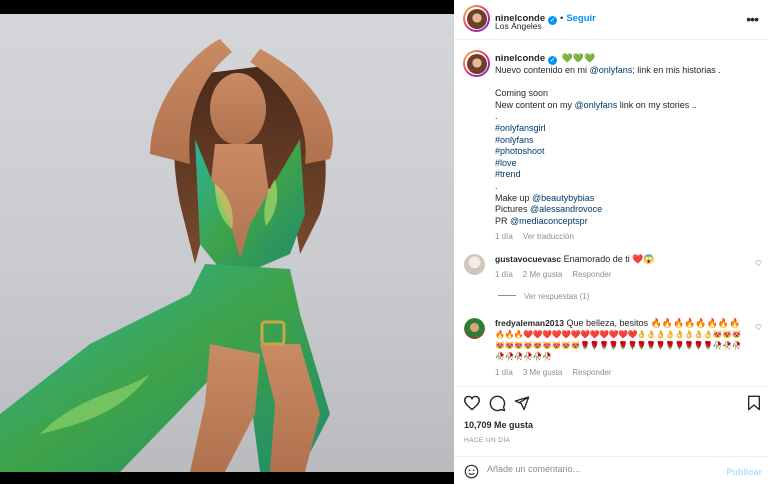  What do you see at coordinates (752, 19) in the screenshot?
I see `more-horizontal-icon: •••` at bounding box center [752, 19].